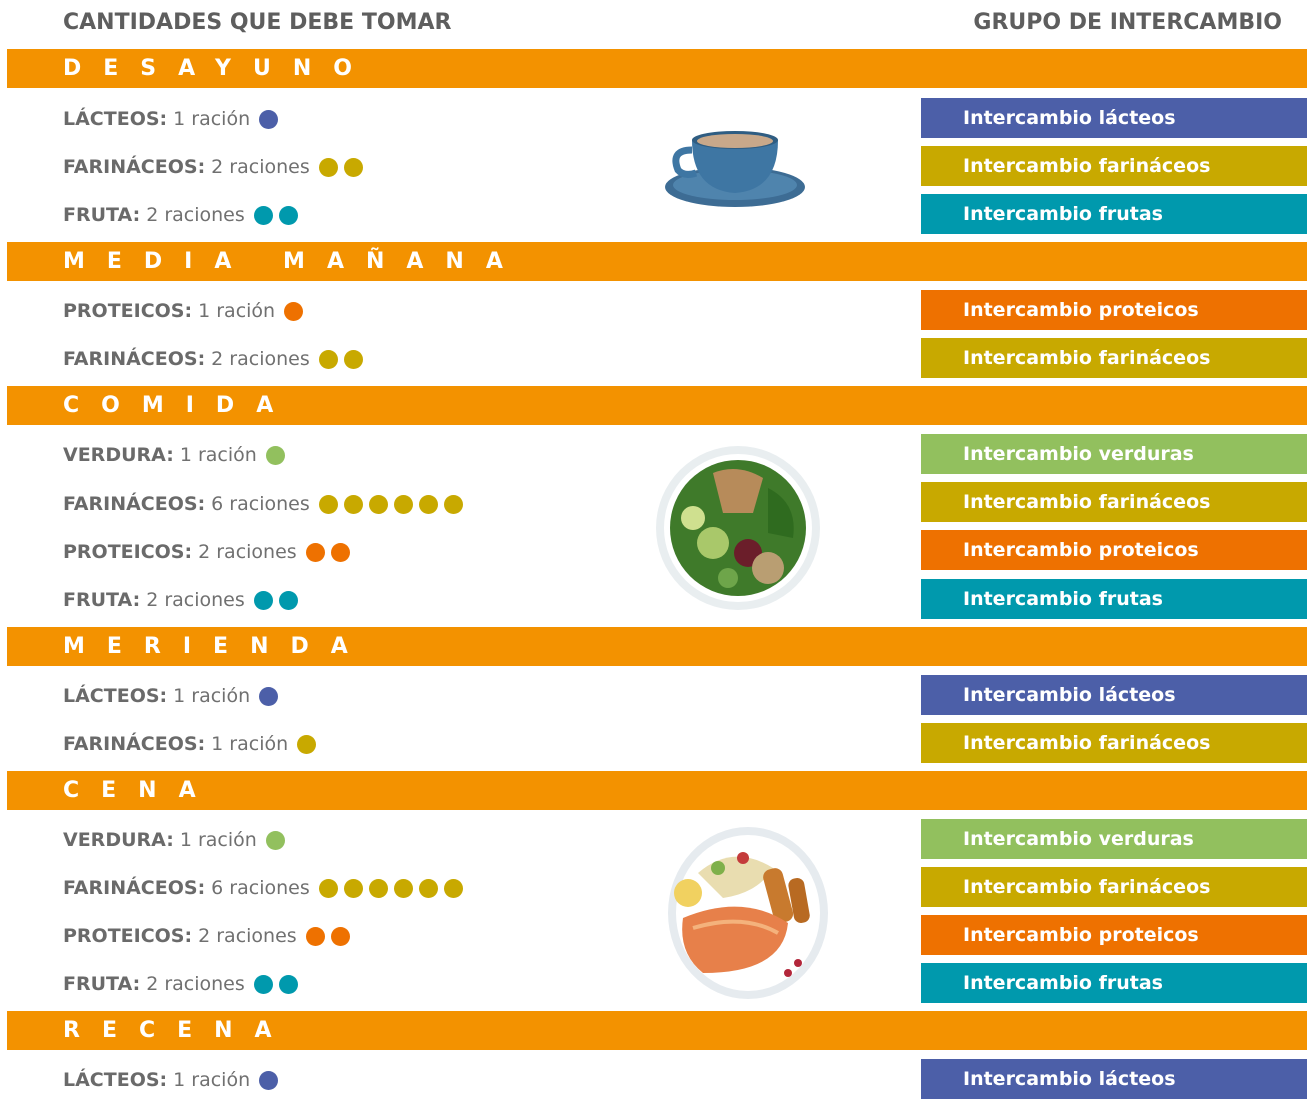 This screenshot has width=1307, height=1100. I want to click on food-category: VERDURA:, so click(118, 840).